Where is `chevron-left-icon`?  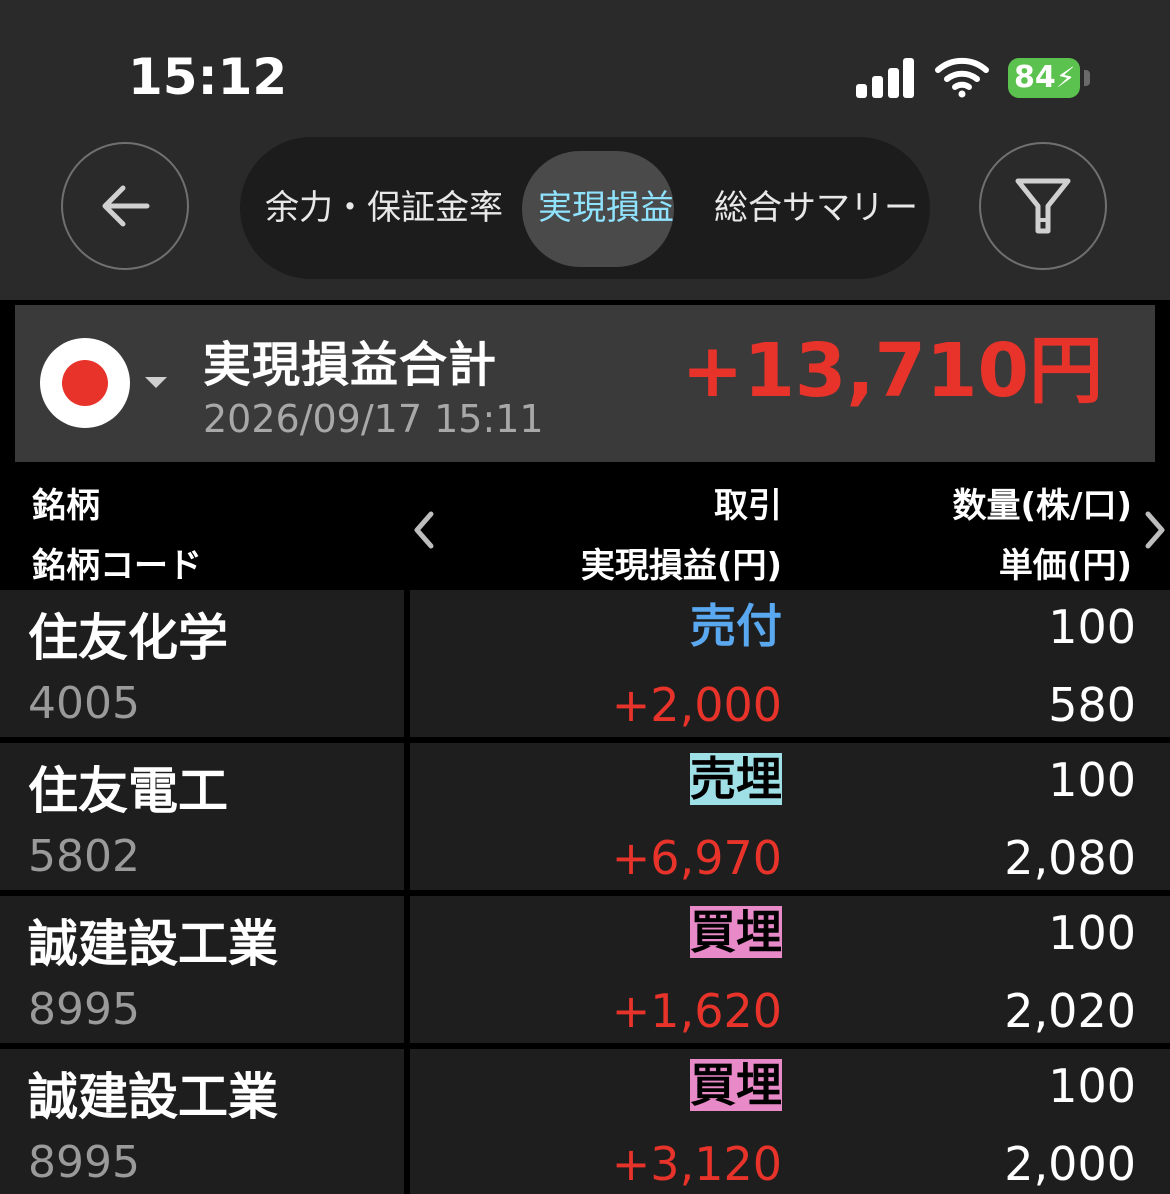
chevron-left-icon is located at coordinates (424, 530).